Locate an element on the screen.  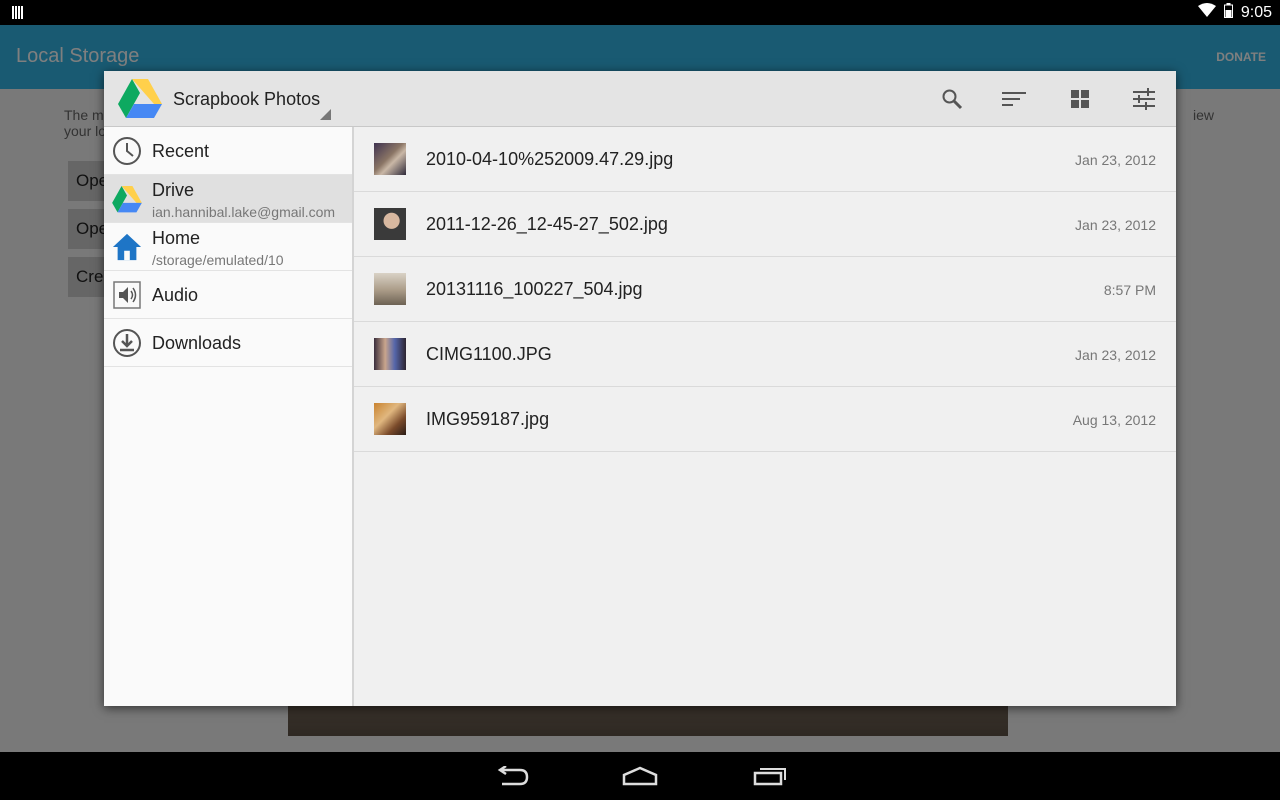
sidebar-item-drive: Drive ian.hannibal.lake@gmail.com is located at coordinates (228, 199).